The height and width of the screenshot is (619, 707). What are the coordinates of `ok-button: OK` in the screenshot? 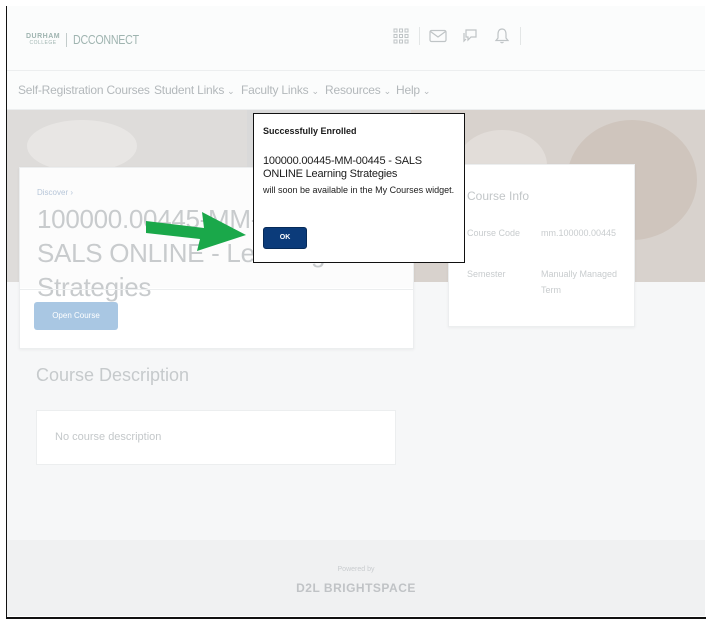 It's located at (285, 238).